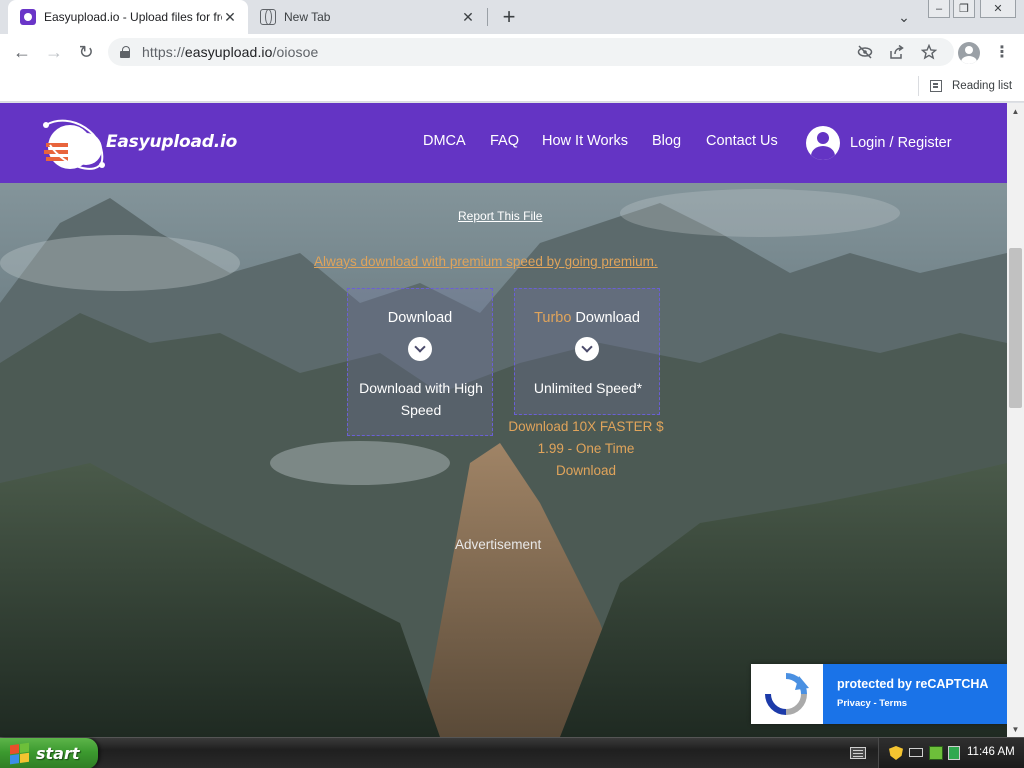 This screenshot has width=1024, height=768. I want to click on url-scheme: https://, so click(163, 52).